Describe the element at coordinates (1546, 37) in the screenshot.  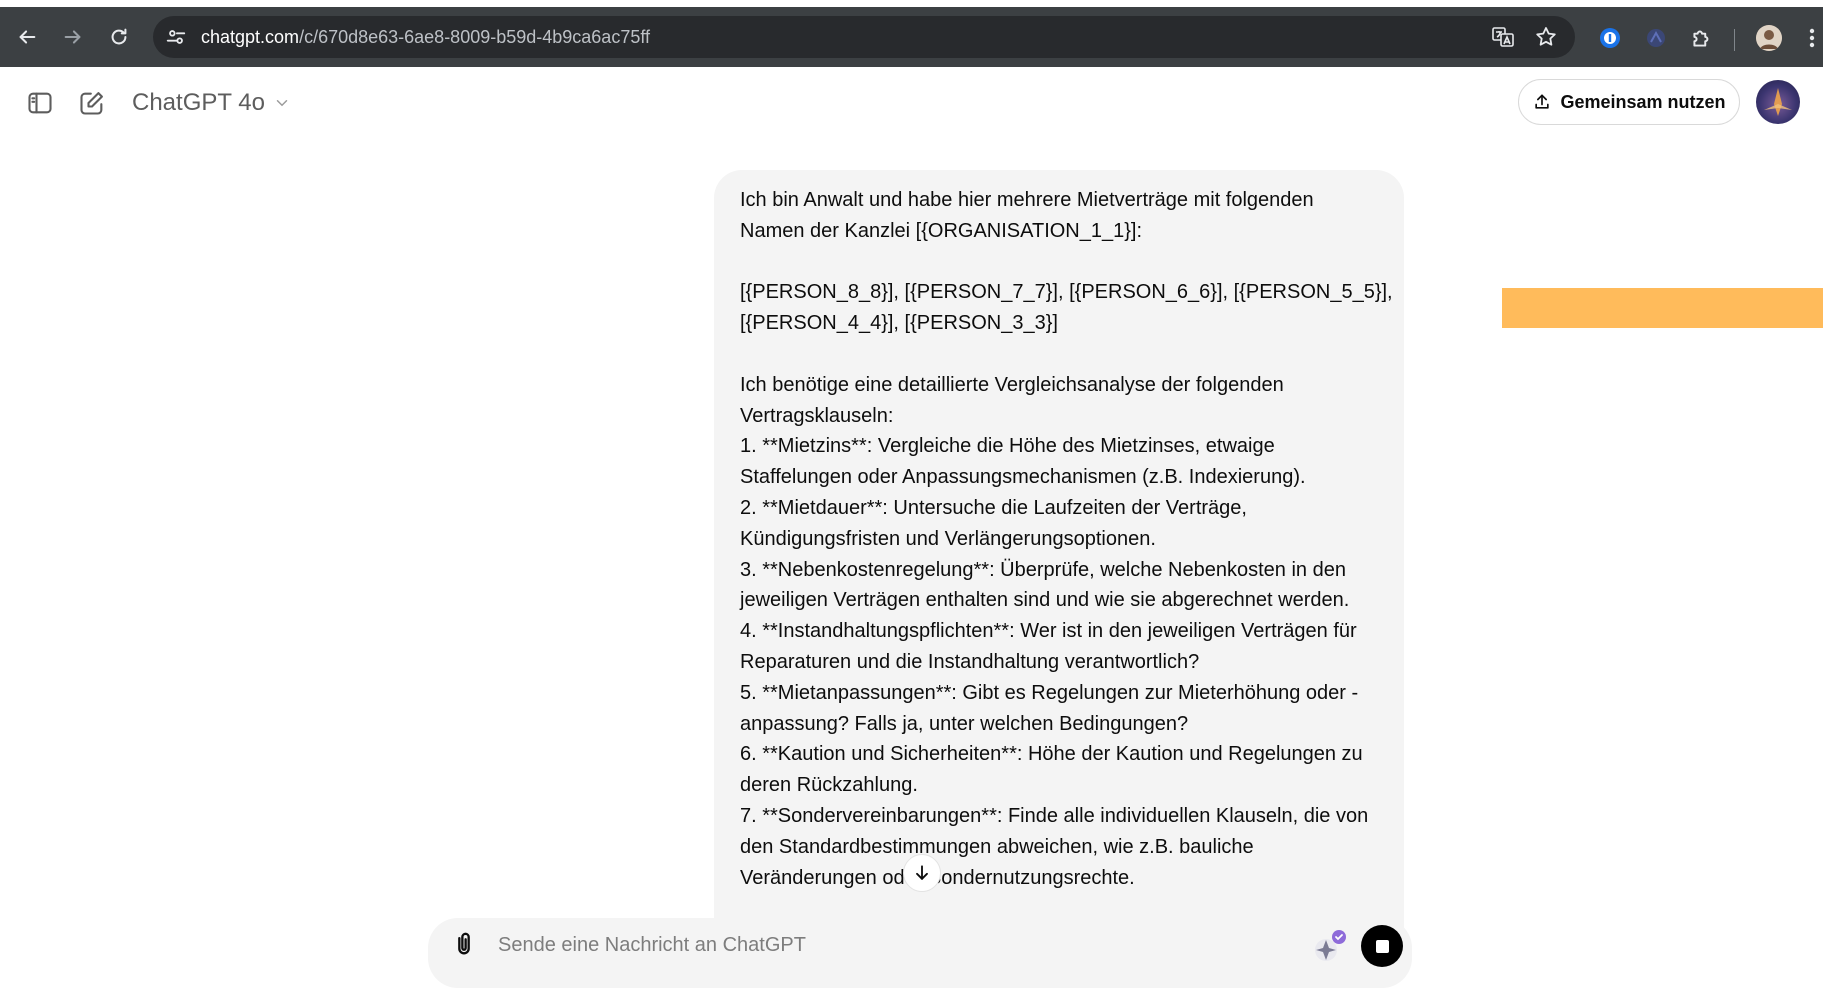
I see `bookmark-star-icon` at that location.